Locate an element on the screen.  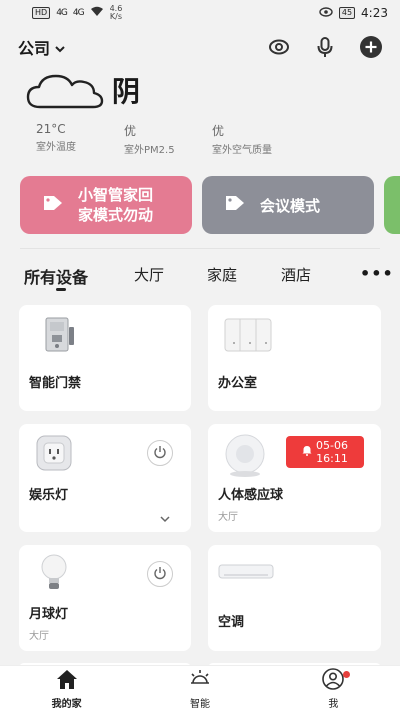
tab-family: 家庭 is located at coordinates (222, 274).